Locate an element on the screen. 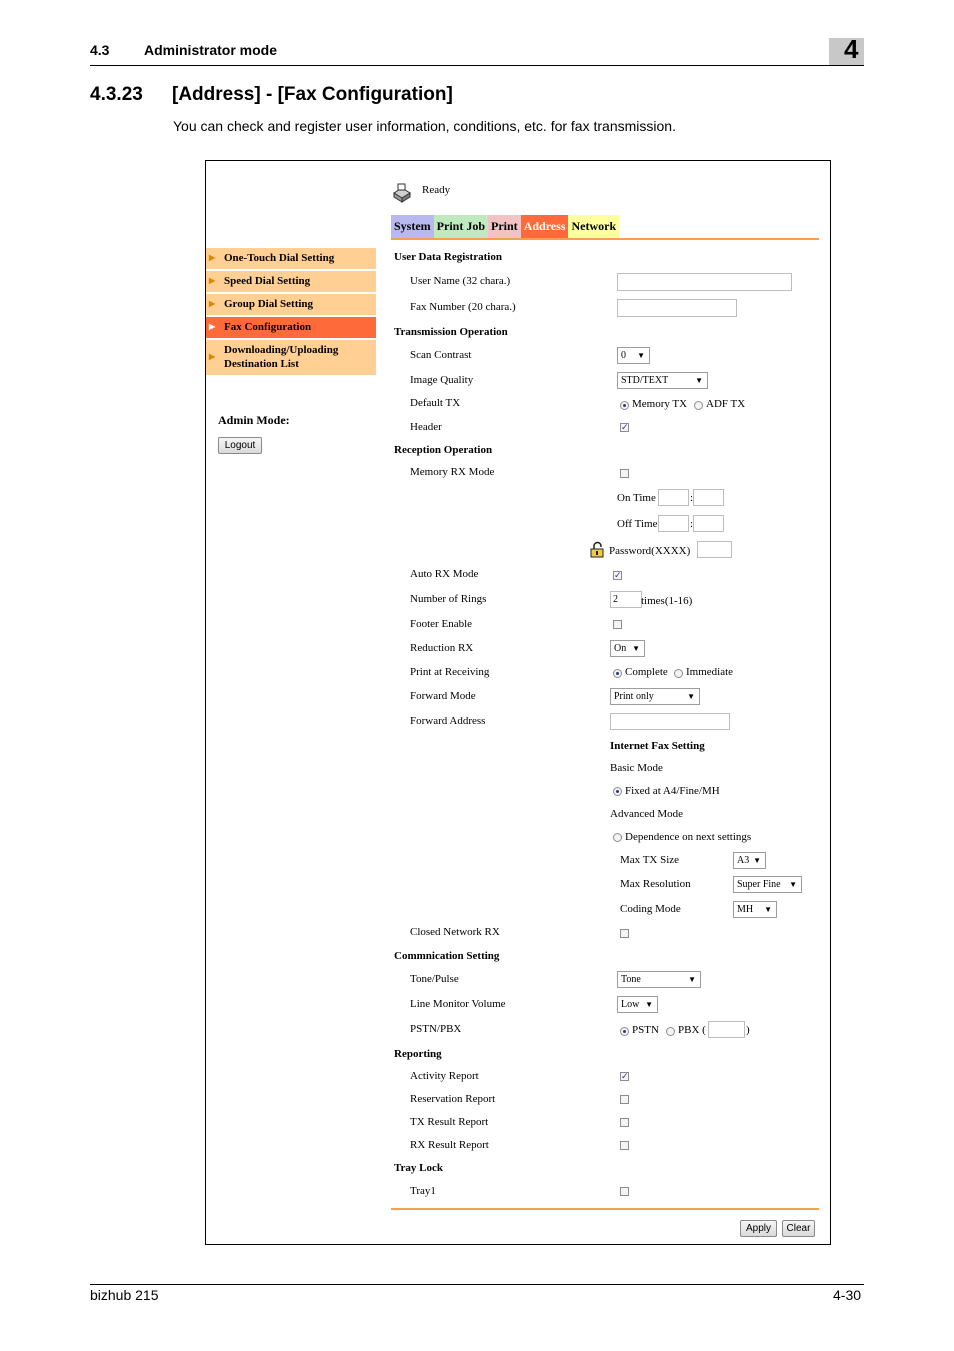  chapter-number: 4 is located at coordinates (851, 49).